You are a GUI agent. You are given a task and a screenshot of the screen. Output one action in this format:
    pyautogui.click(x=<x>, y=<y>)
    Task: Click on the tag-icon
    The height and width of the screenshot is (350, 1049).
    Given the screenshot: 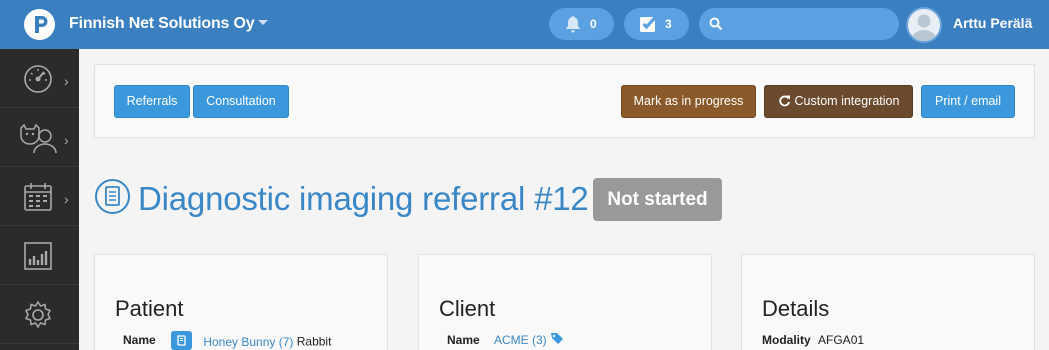 What is the action you would take?
    pyautogui.click(x=557, y=338)
    